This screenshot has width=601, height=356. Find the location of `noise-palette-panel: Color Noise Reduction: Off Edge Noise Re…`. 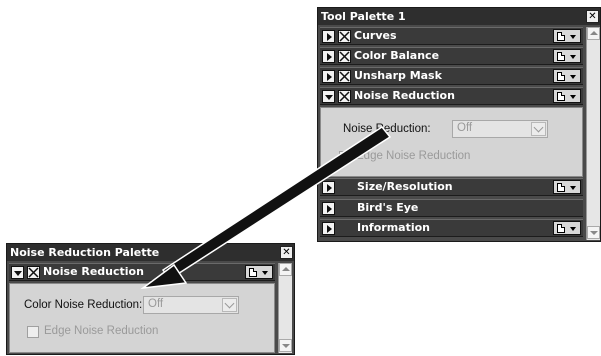

noise-palette-panel: Color Noise Reduction: Off Edge Noise Re… is located at coordinates (142, 318).